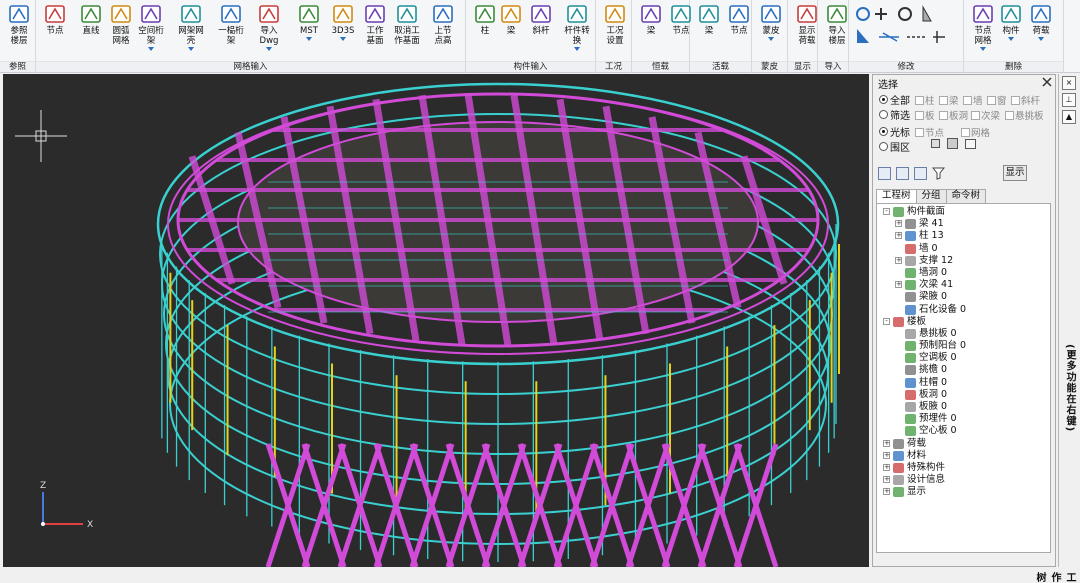 This screenshot has height=583, width=1080. I want to click on filter-checkbox: 悬挑板, so click(1024, 115).